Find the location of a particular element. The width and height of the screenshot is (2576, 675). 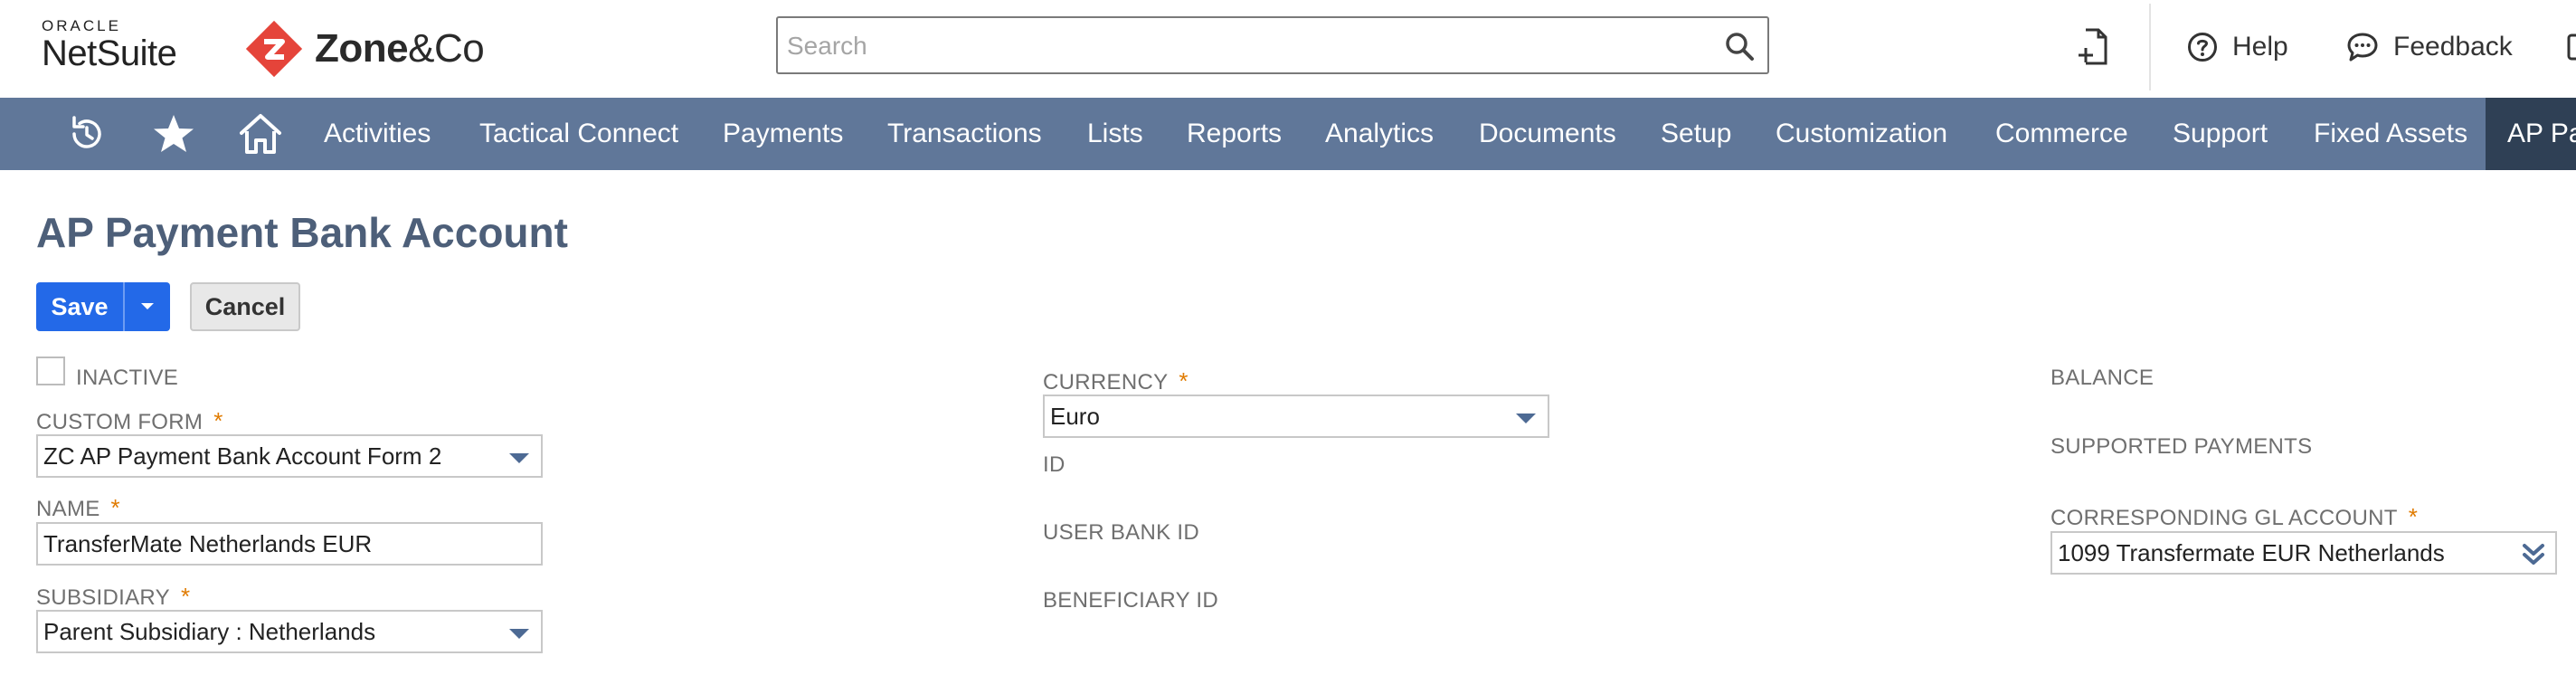

nav-item-customization: Customization is located at coordinates (1862, 134).